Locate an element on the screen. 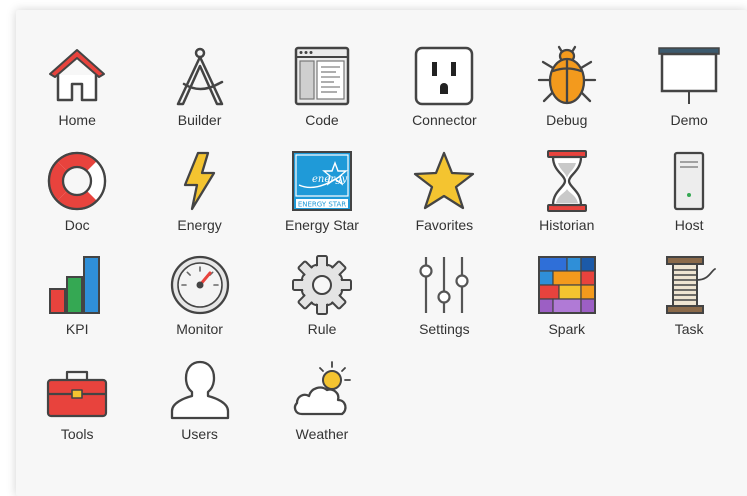 This screenshot has width=747, height=496. app-label: Task is located at coordinates (689, 329).